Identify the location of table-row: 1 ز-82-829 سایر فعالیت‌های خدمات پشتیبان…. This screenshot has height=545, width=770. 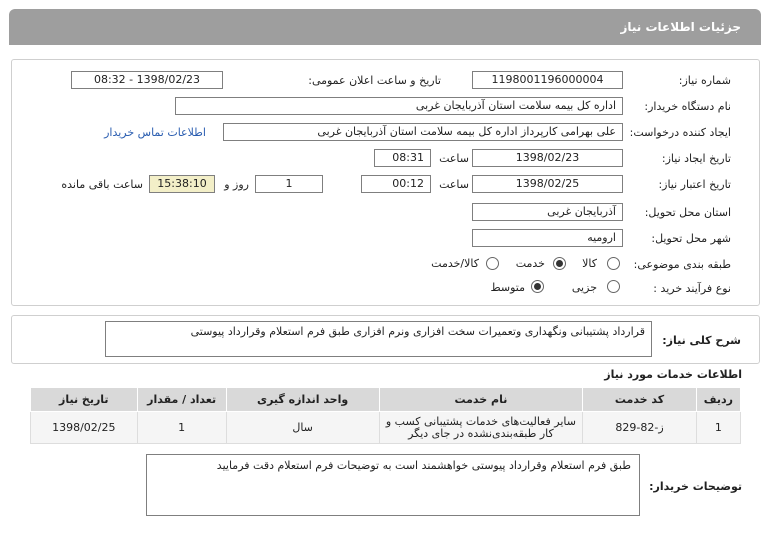
(386, 427).